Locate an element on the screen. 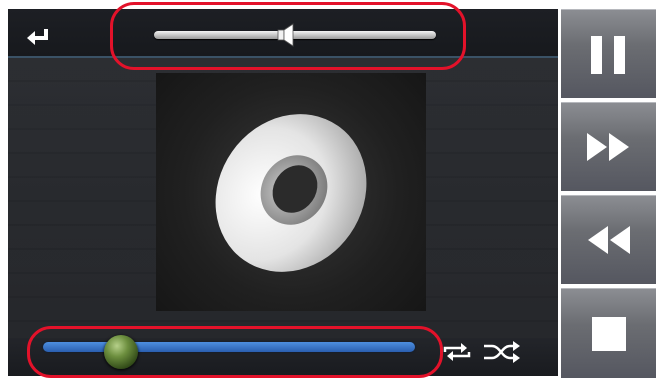 The height and width of the screenshot is (378, 656). return-arrow-icon is located at coordinates (38, 38).